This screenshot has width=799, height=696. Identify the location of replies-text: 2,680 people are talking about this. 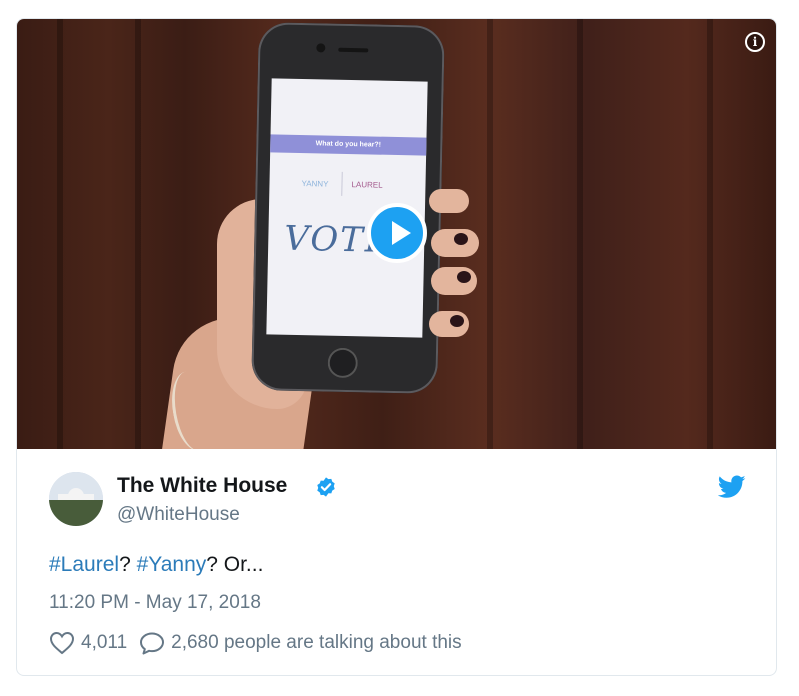
(316, 642).